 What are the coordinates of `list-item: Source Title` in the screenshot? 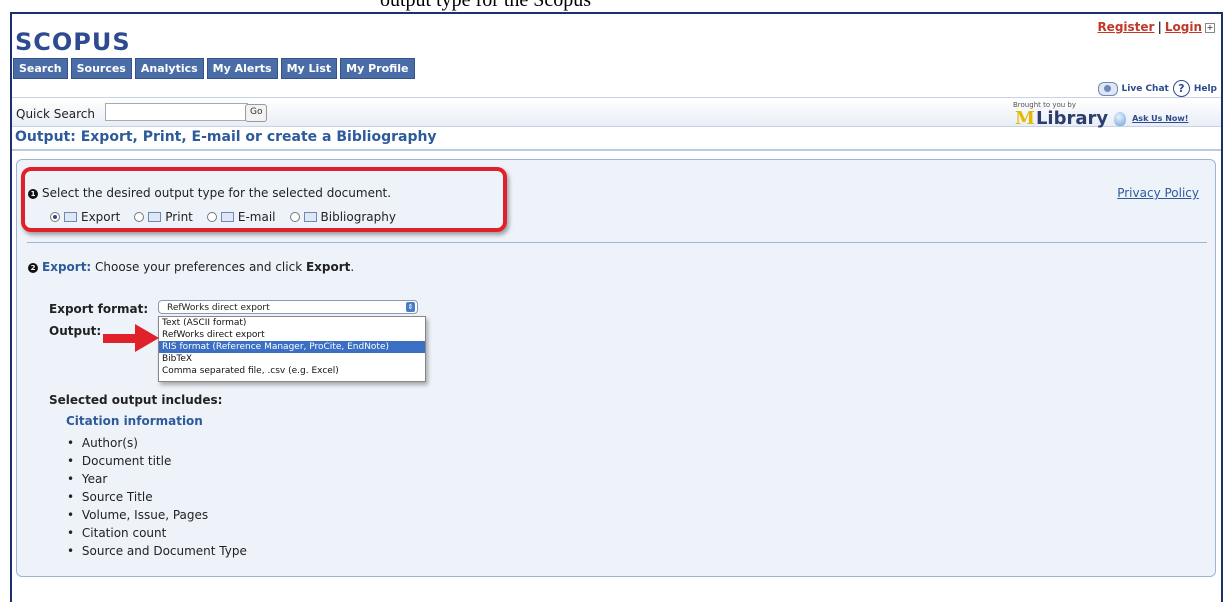 It's located at (157, 497).